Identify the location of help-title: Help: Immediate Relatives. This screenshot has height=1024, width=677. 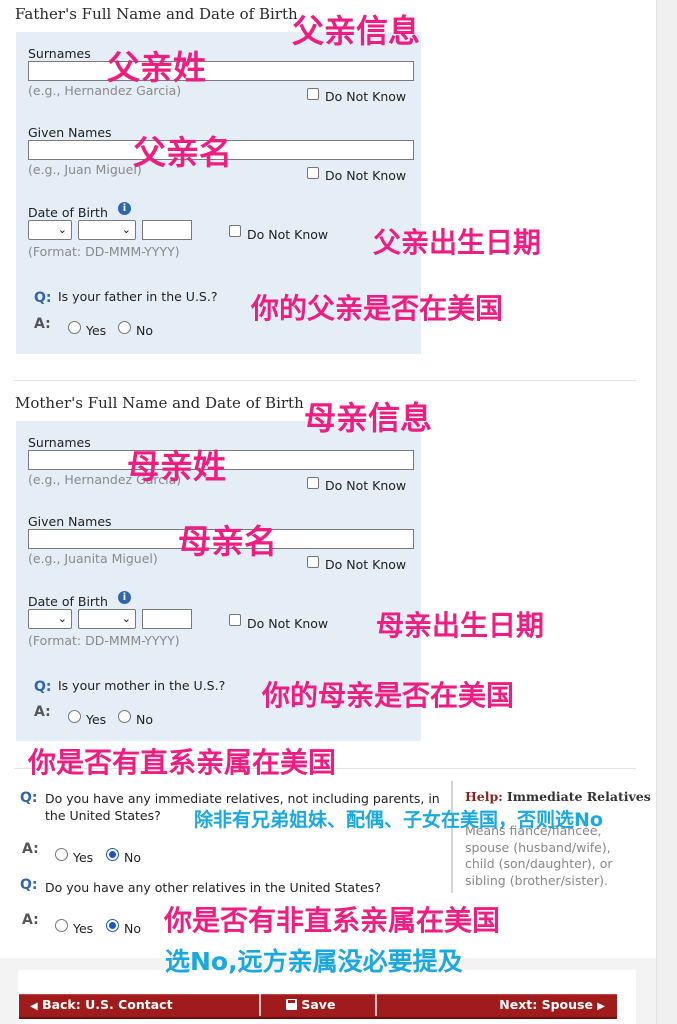
(558, 796).